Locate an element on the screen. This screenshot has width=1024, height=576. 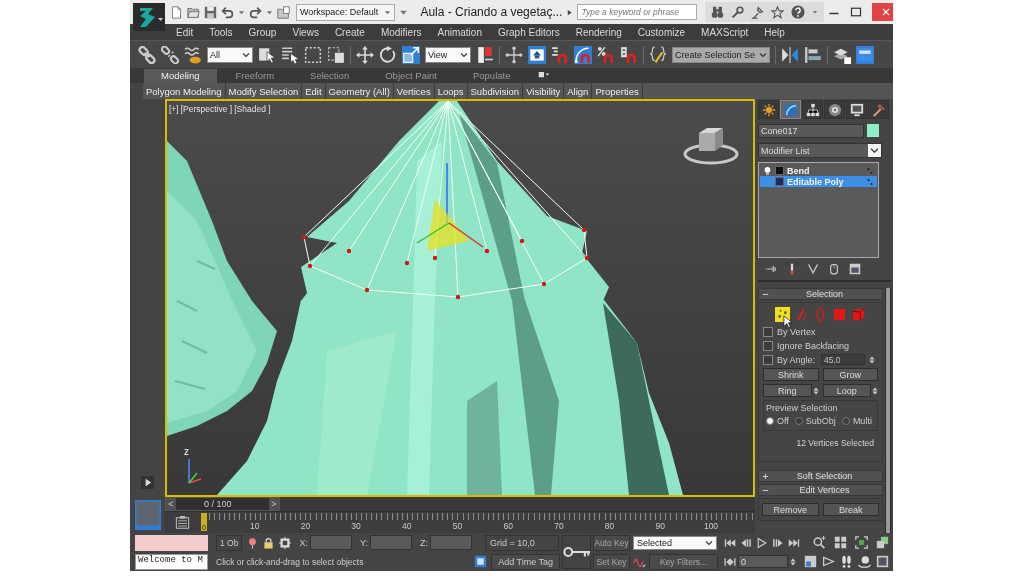
key-mode-dropdown: Selected is located at coordinates (675, 542).